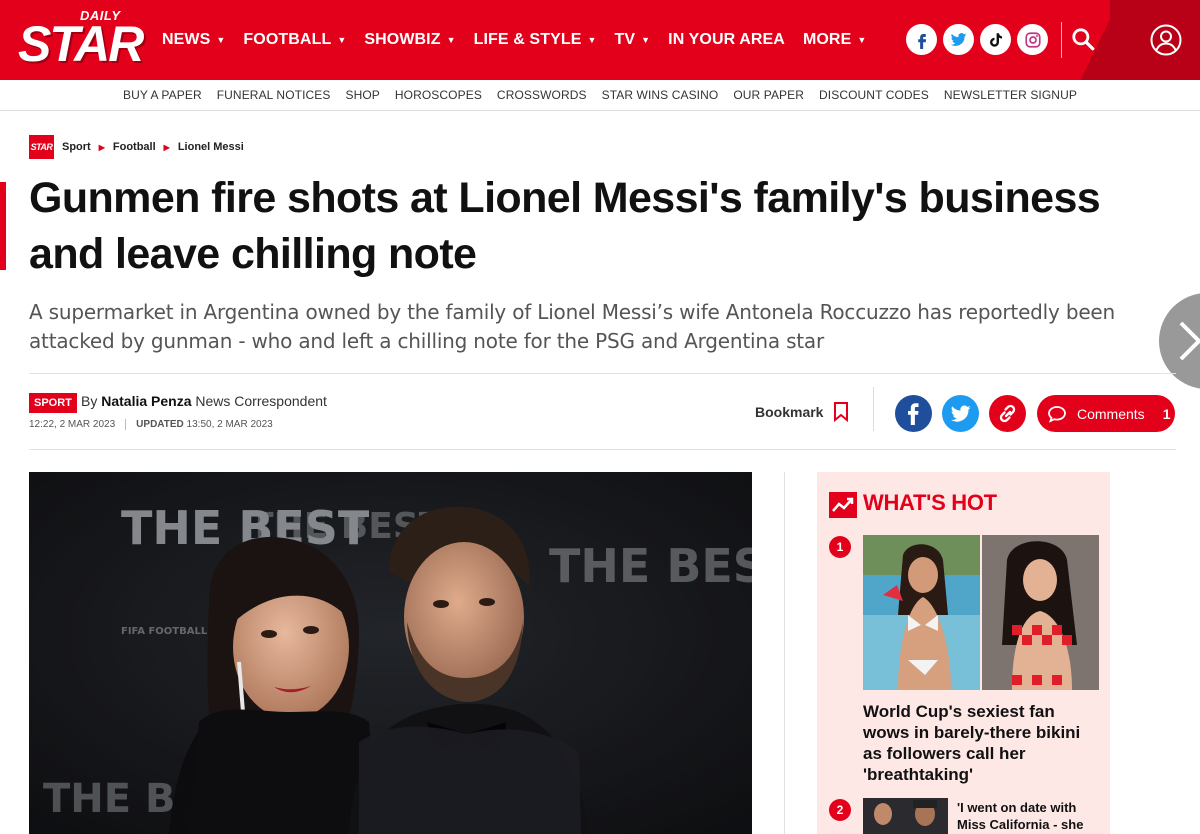 The height and width of the screenshot is (834, 1200). Describe the element at coordinates (913, 413) in the screenshot. I see `share-facebook-icon` at that location.